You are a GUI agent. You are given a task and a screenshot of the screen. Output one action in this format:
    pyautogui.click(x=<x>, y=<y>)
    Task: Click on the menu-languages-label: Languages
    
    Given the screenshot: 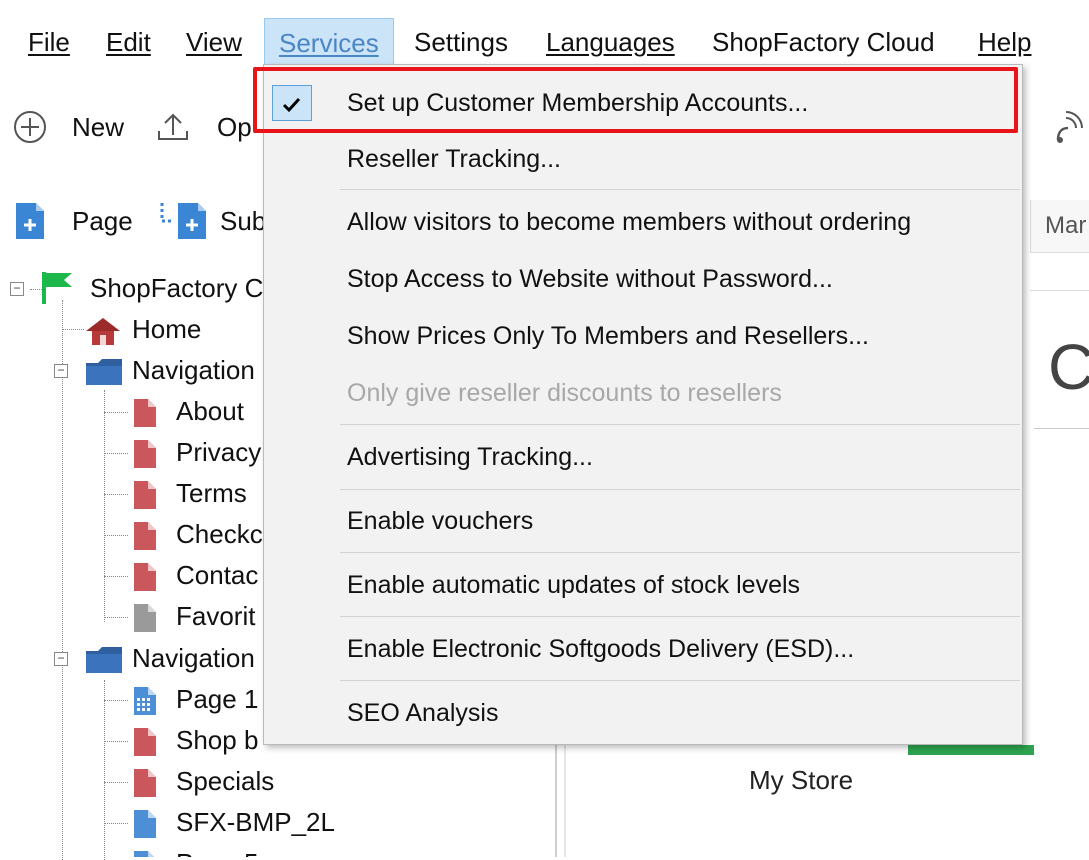 What is the action you would take?
    pyautogui.click(x=610, y=42)
    